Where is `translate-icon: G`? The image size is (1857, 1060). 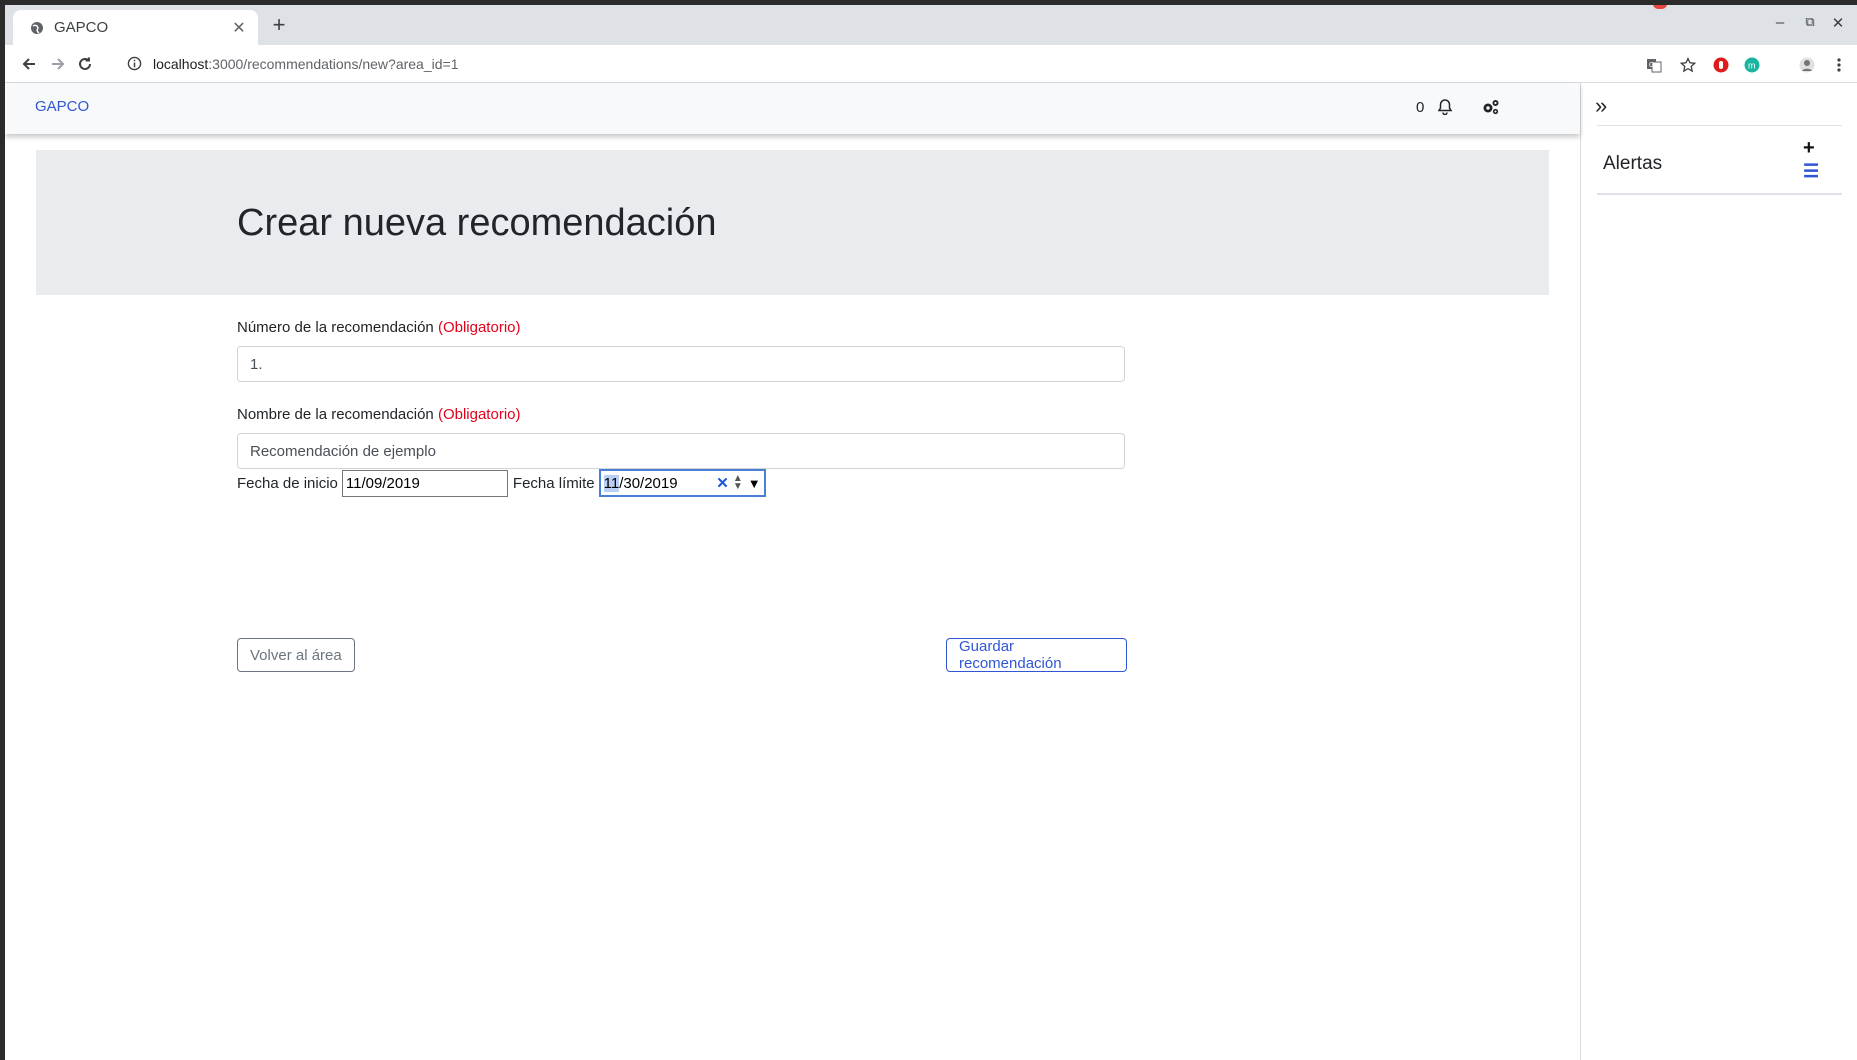 translate-icon: G is located at coordinates (1654, 65).